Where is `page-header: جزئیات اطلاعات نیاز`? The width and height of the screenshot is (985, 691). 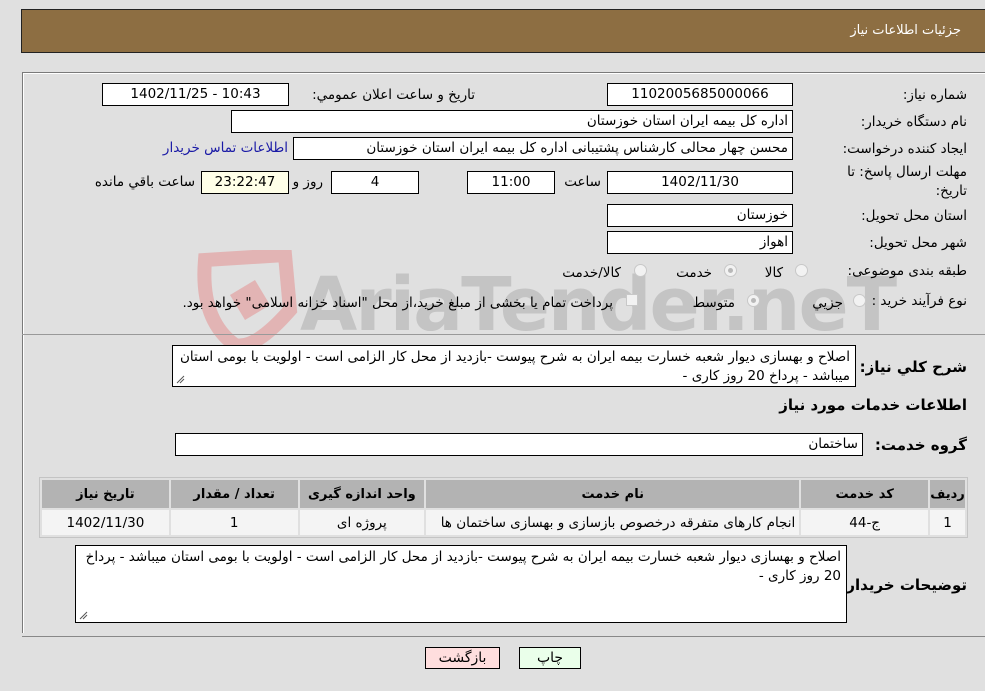 page-header: جزئیات اطلاعات نیاز is located at coordinates (503, 31).